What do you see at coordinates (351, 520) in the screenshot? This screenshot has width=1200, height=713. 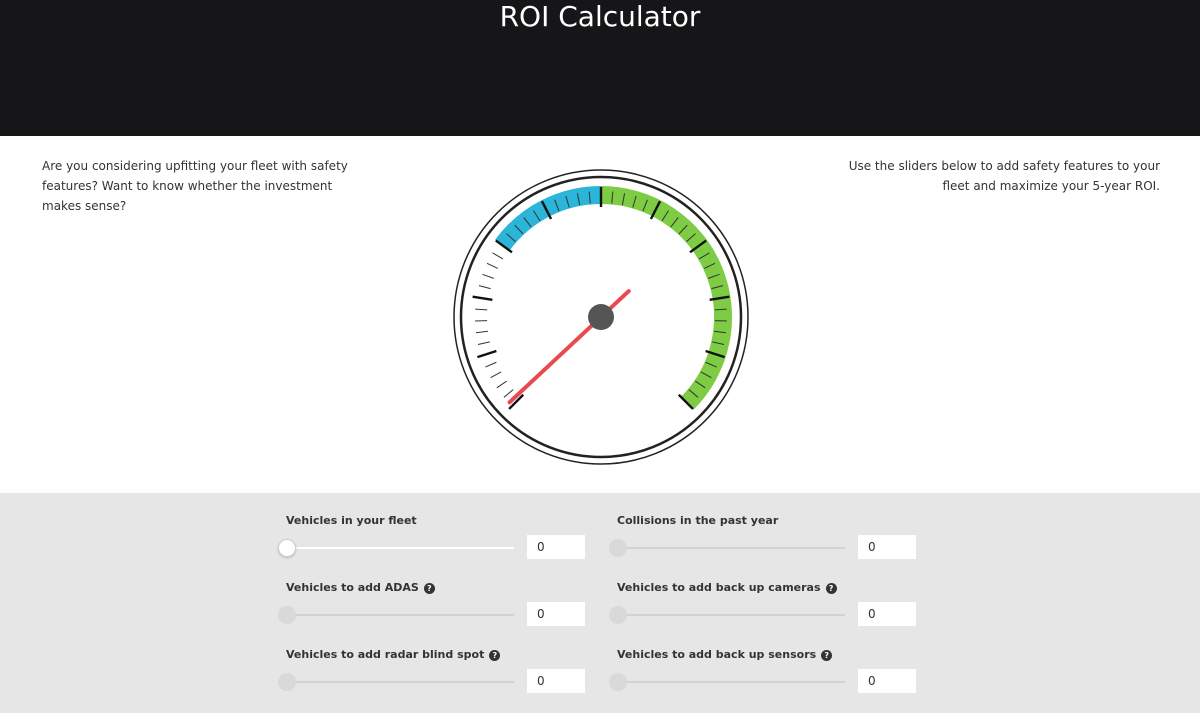 I see `control-label: Vehicles in your fleet` at bounding box center [351, 520].